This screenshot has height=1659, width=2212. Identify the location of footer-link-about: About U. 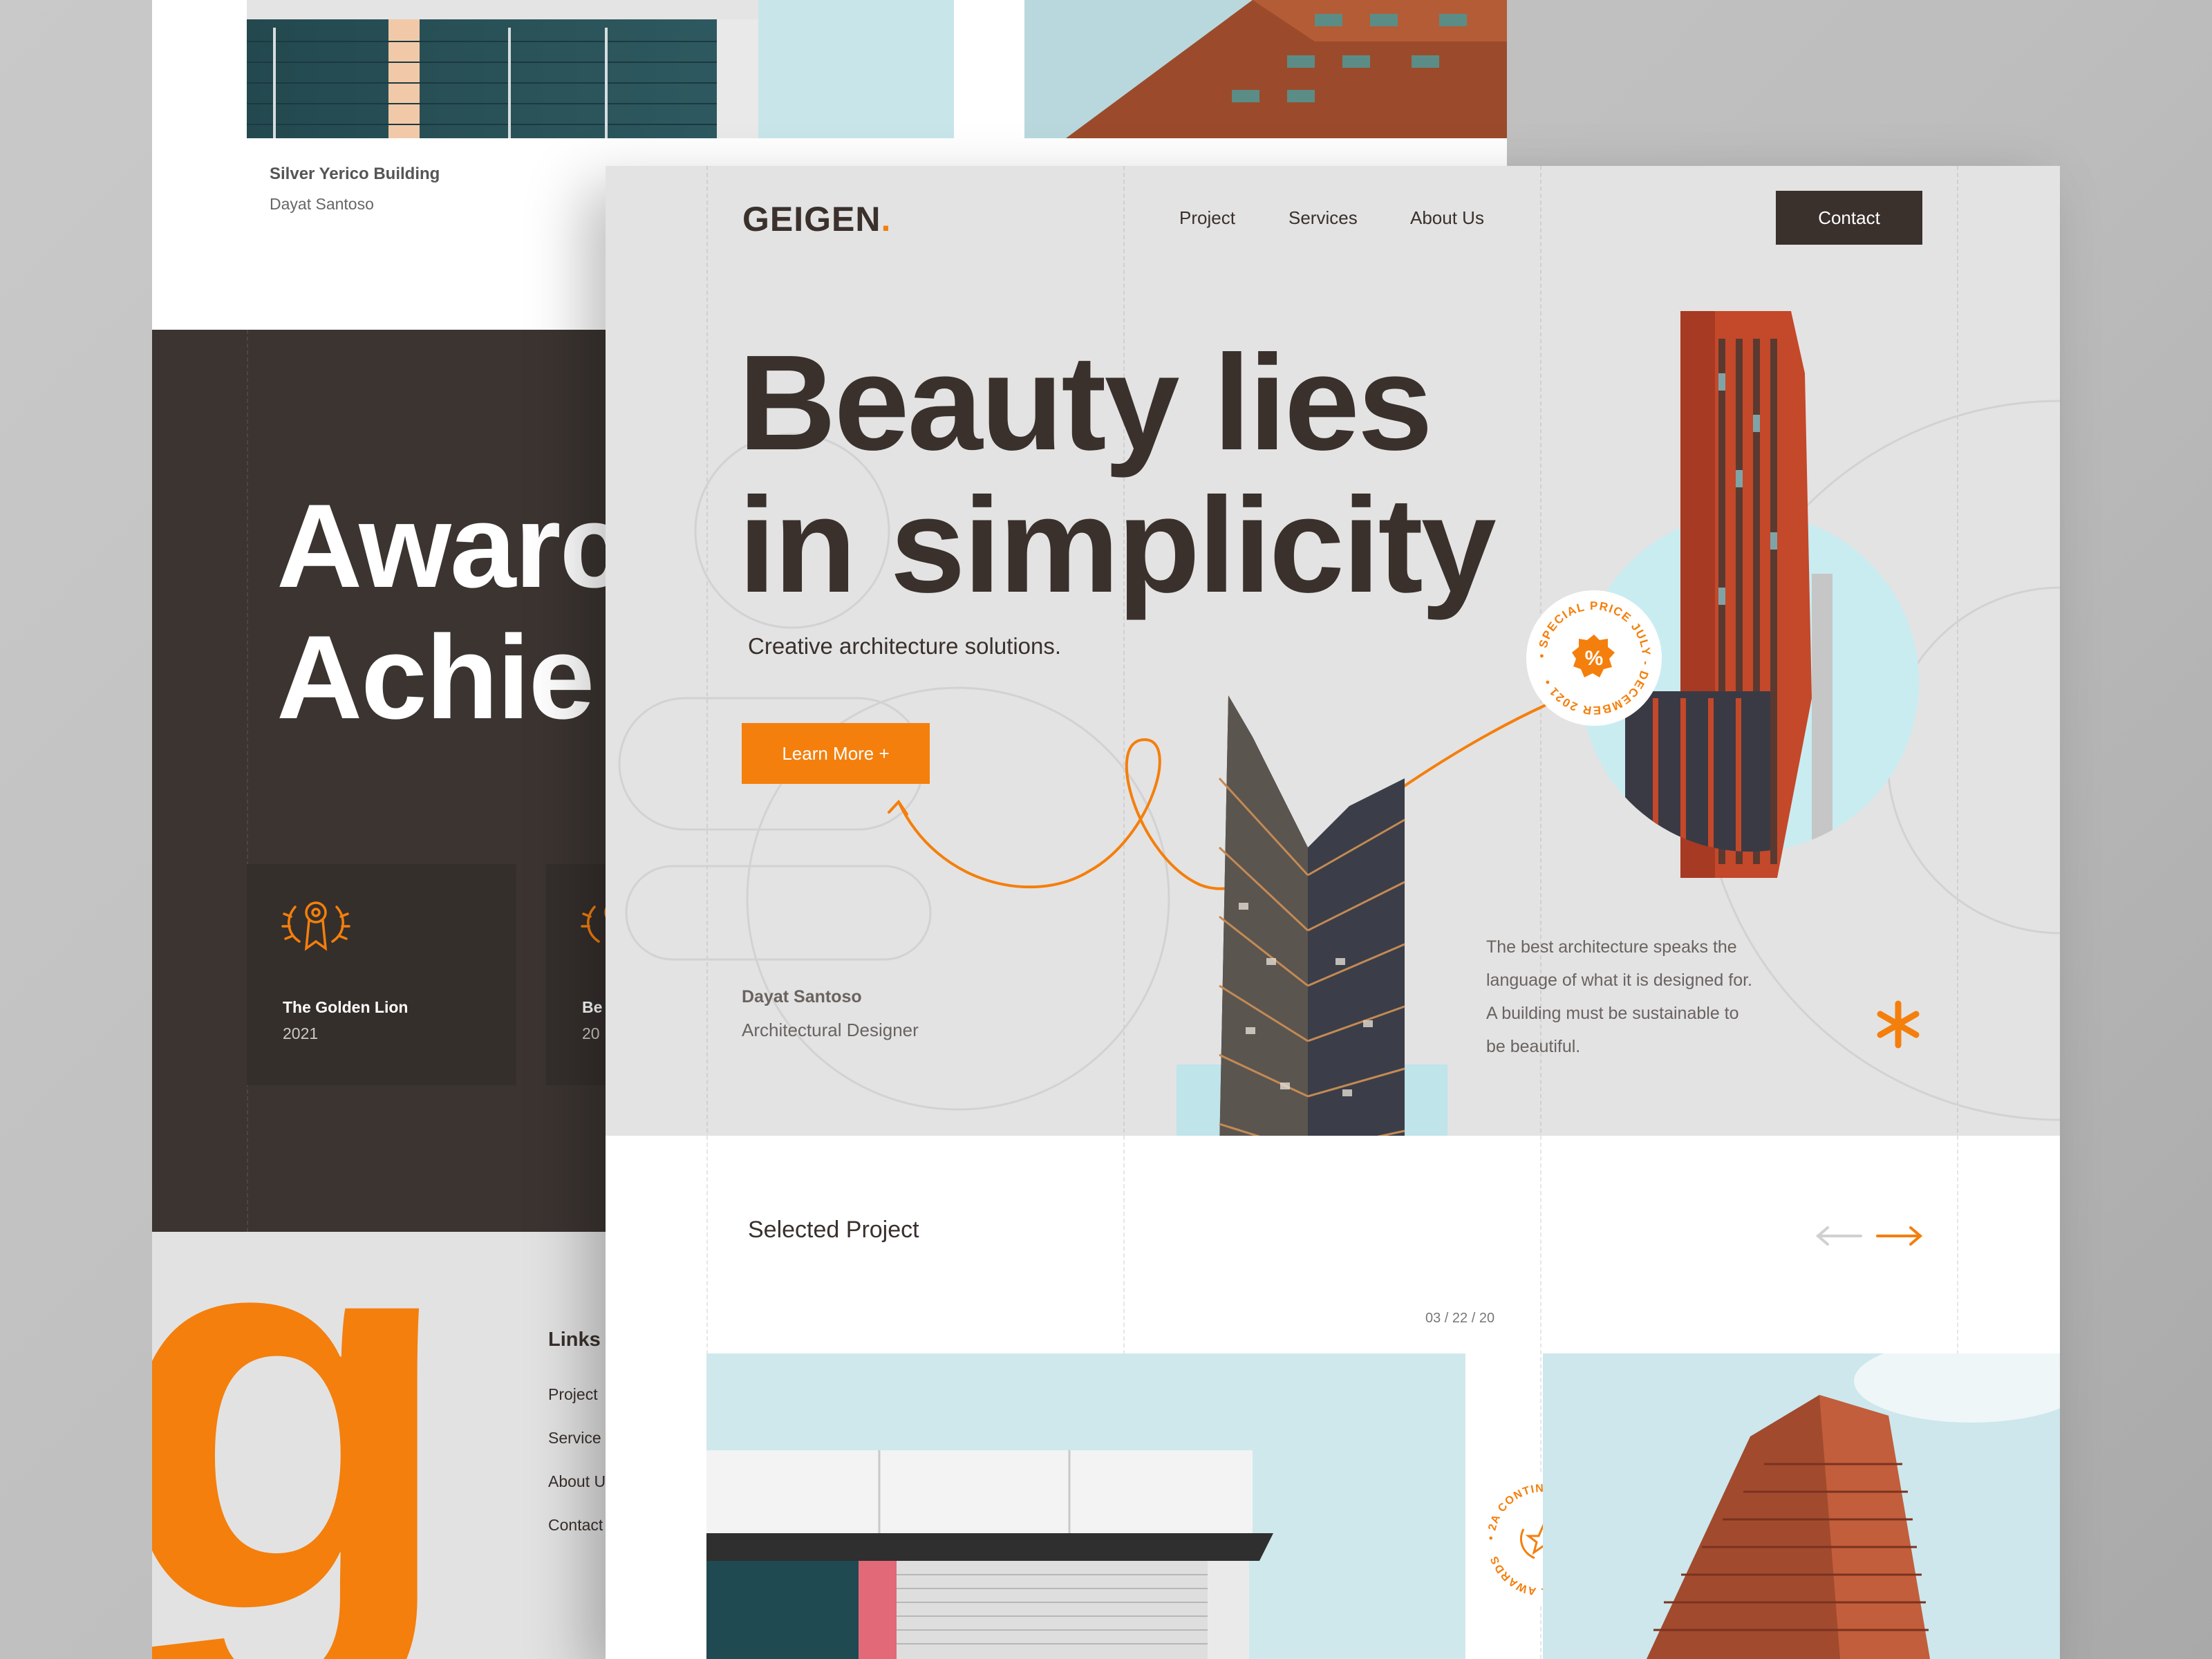
(577, 1481).